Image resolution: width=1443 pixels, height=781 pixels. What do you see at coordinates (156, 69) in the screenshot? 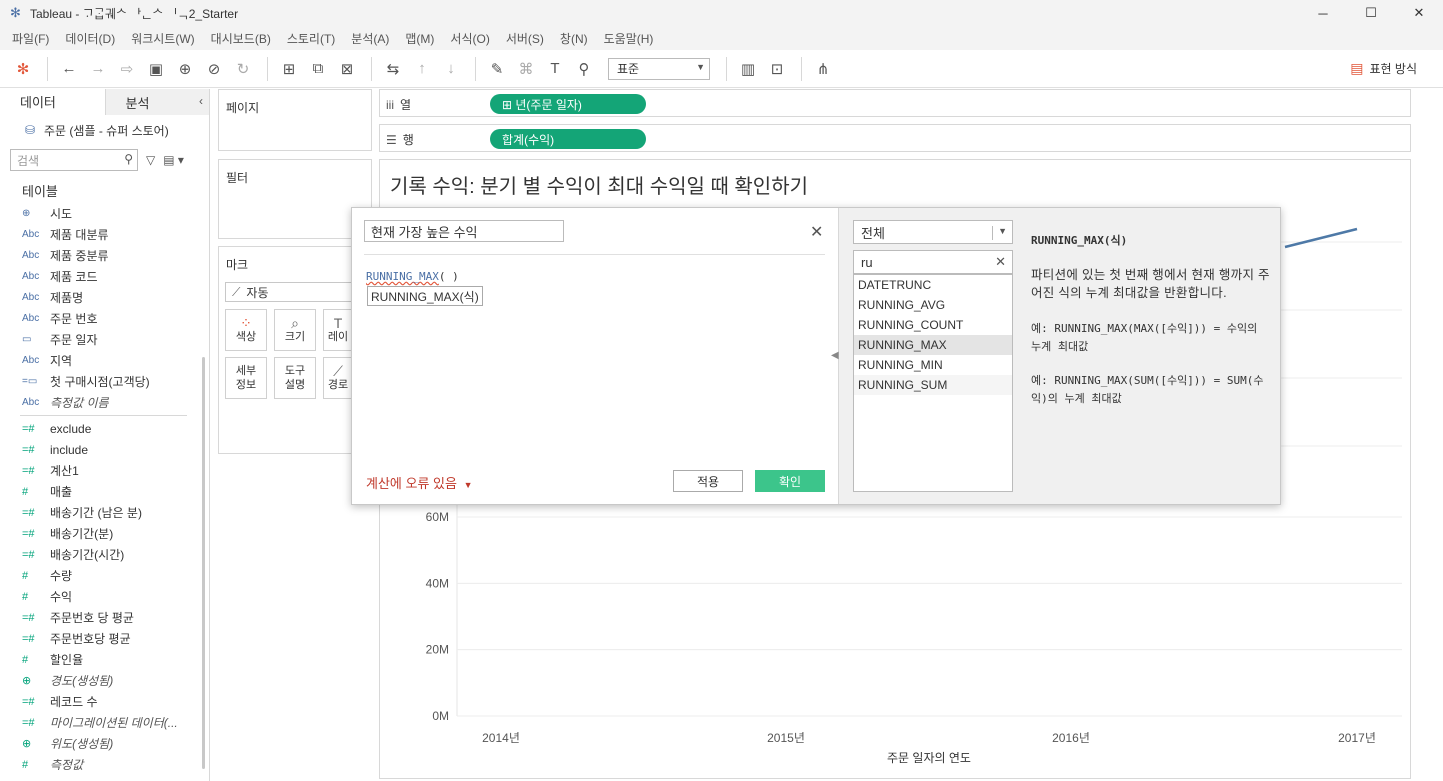
I see `save-icon: ▣` at bounding box center [156, 69].